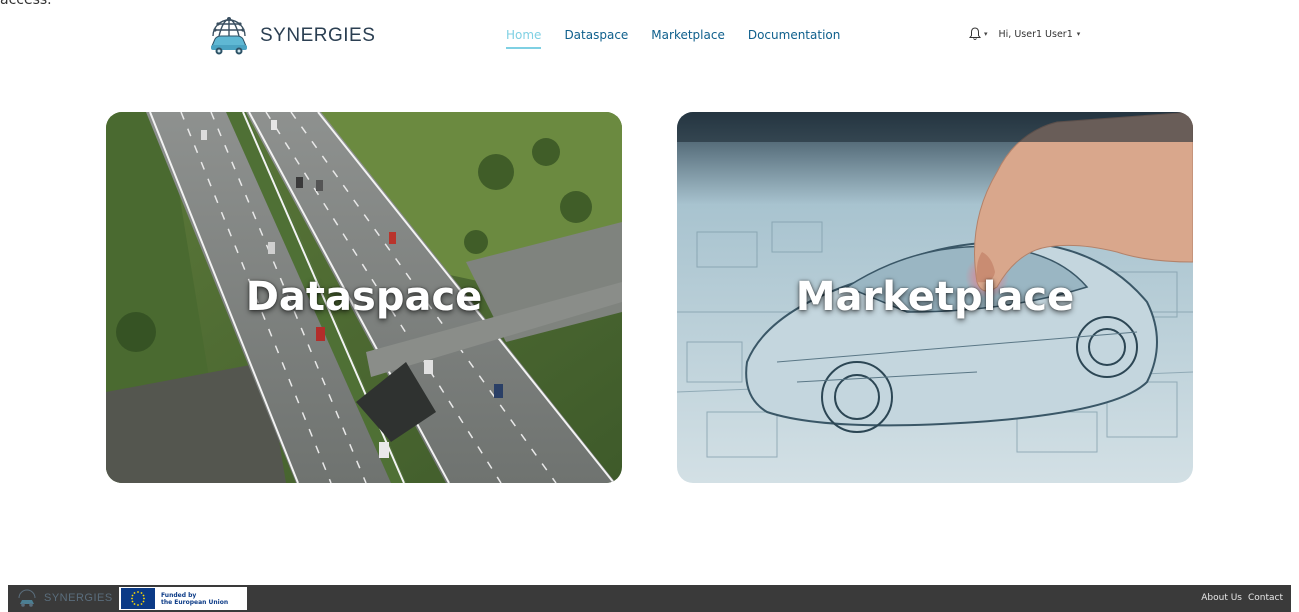 The width and height of the screenshot is (1299, 612). Describe the element at coordinates (1265, 598) in the screenshot. I see `footer-link-contact: Contact` at that location.